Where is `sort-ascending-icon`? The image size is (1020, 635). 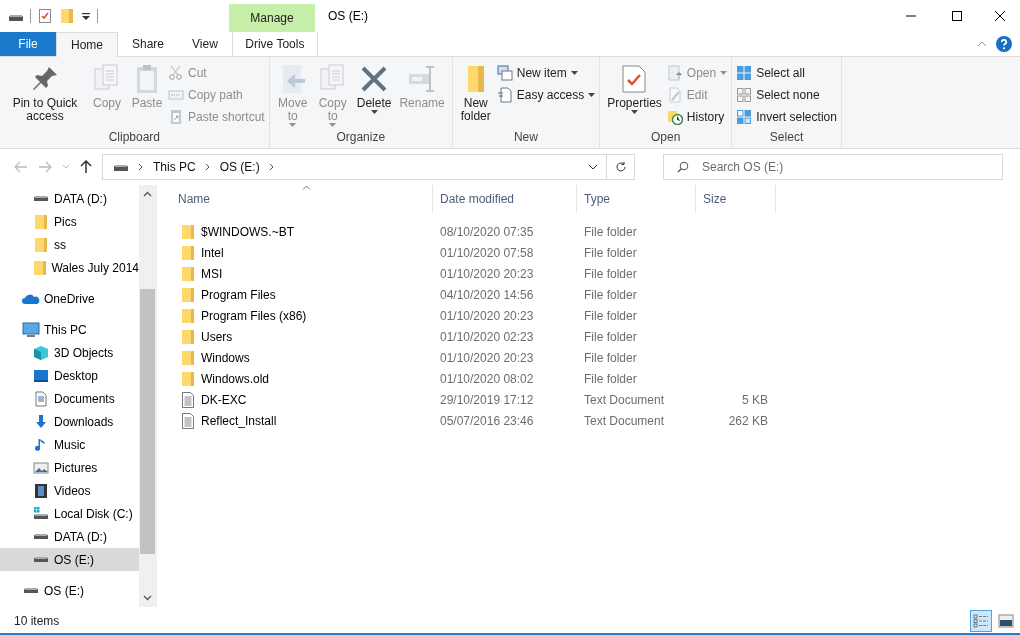 sort-ascending-icon is located at coordinates (306, 187).